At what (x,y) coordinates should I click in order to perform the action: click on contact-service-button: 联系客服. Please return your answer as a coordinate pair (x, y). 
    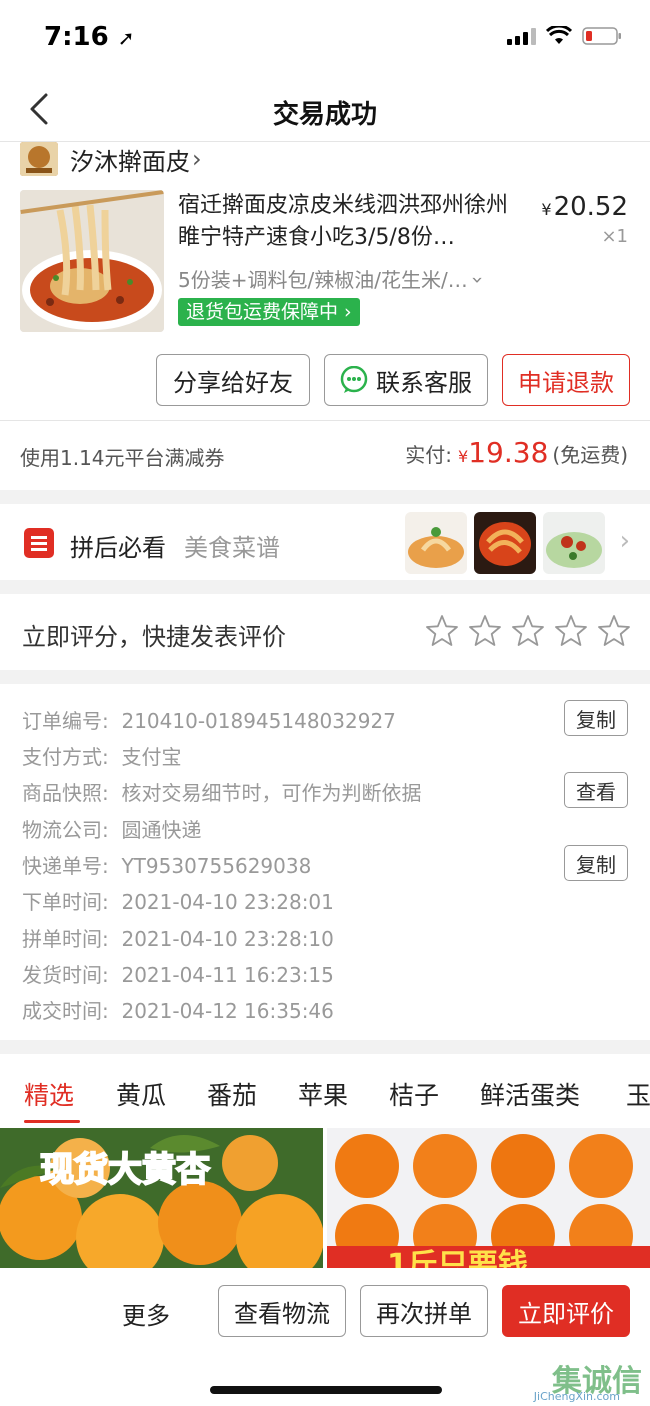
    Looking at the image, I should click on (406, 380).